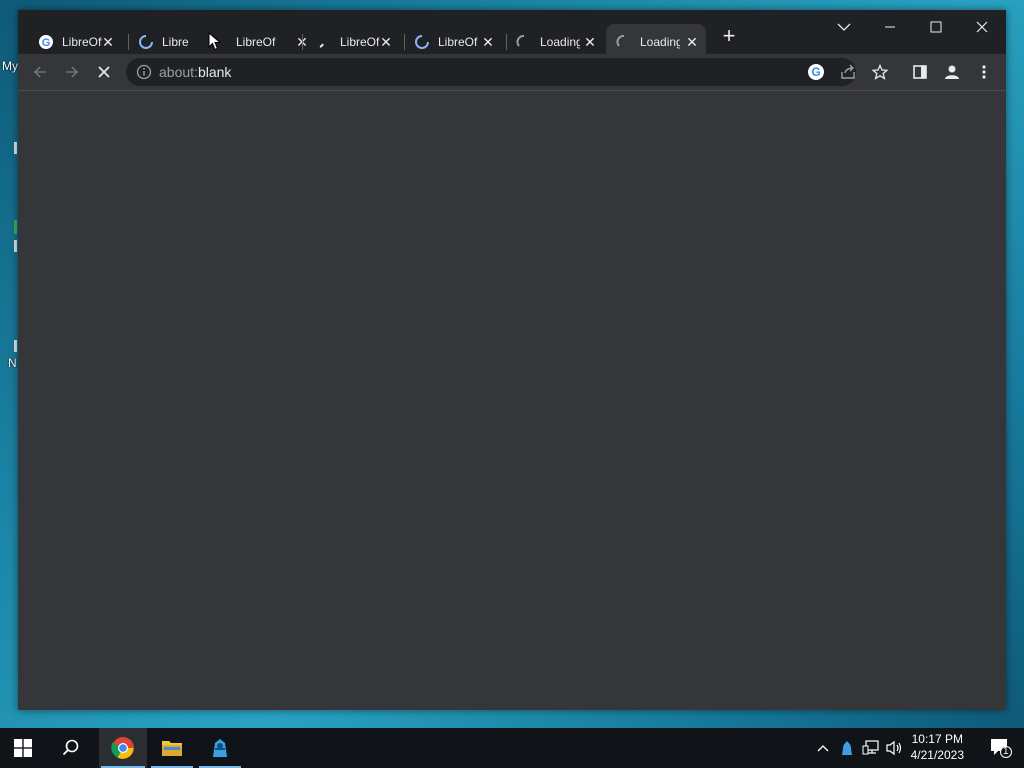 The image size is (1024, 768). I want to click on arrow-right-icon, so click(72, 72).